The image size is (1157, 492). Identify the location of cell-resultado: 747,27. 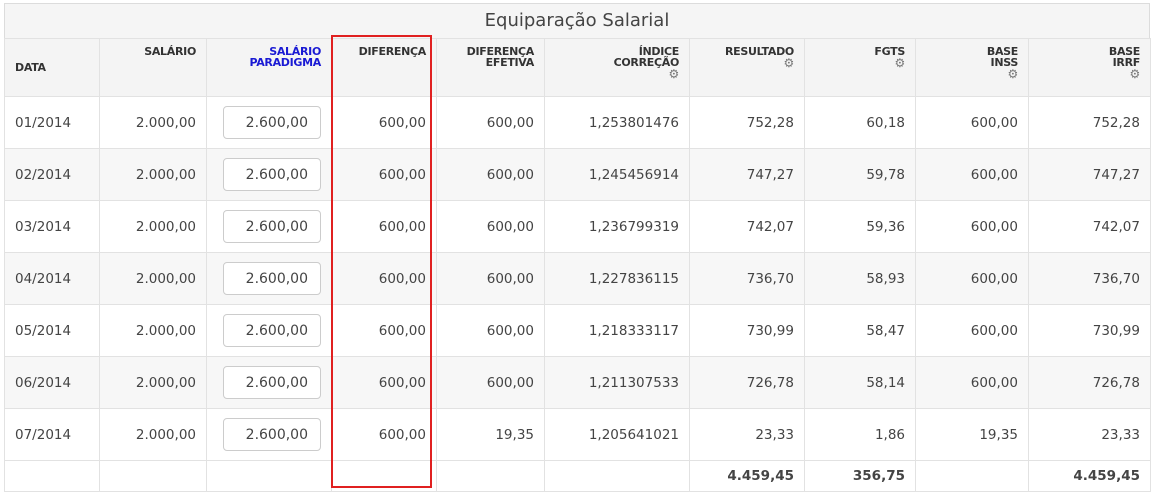
(747, 174).